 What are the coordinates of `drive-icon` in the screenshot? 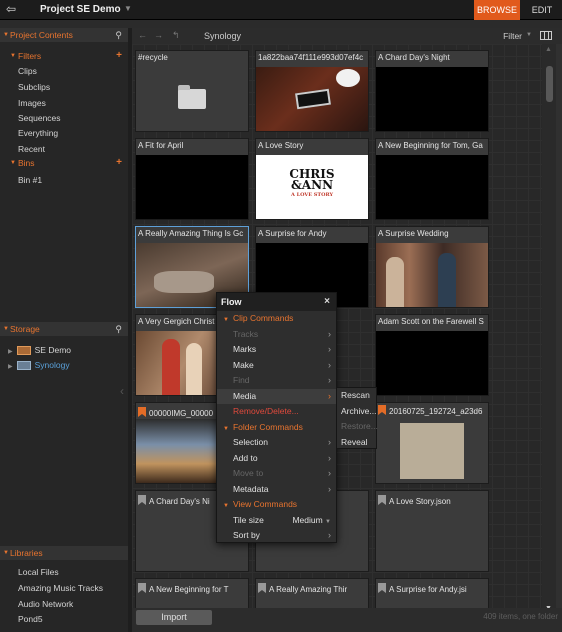 It's located at (23, 351).